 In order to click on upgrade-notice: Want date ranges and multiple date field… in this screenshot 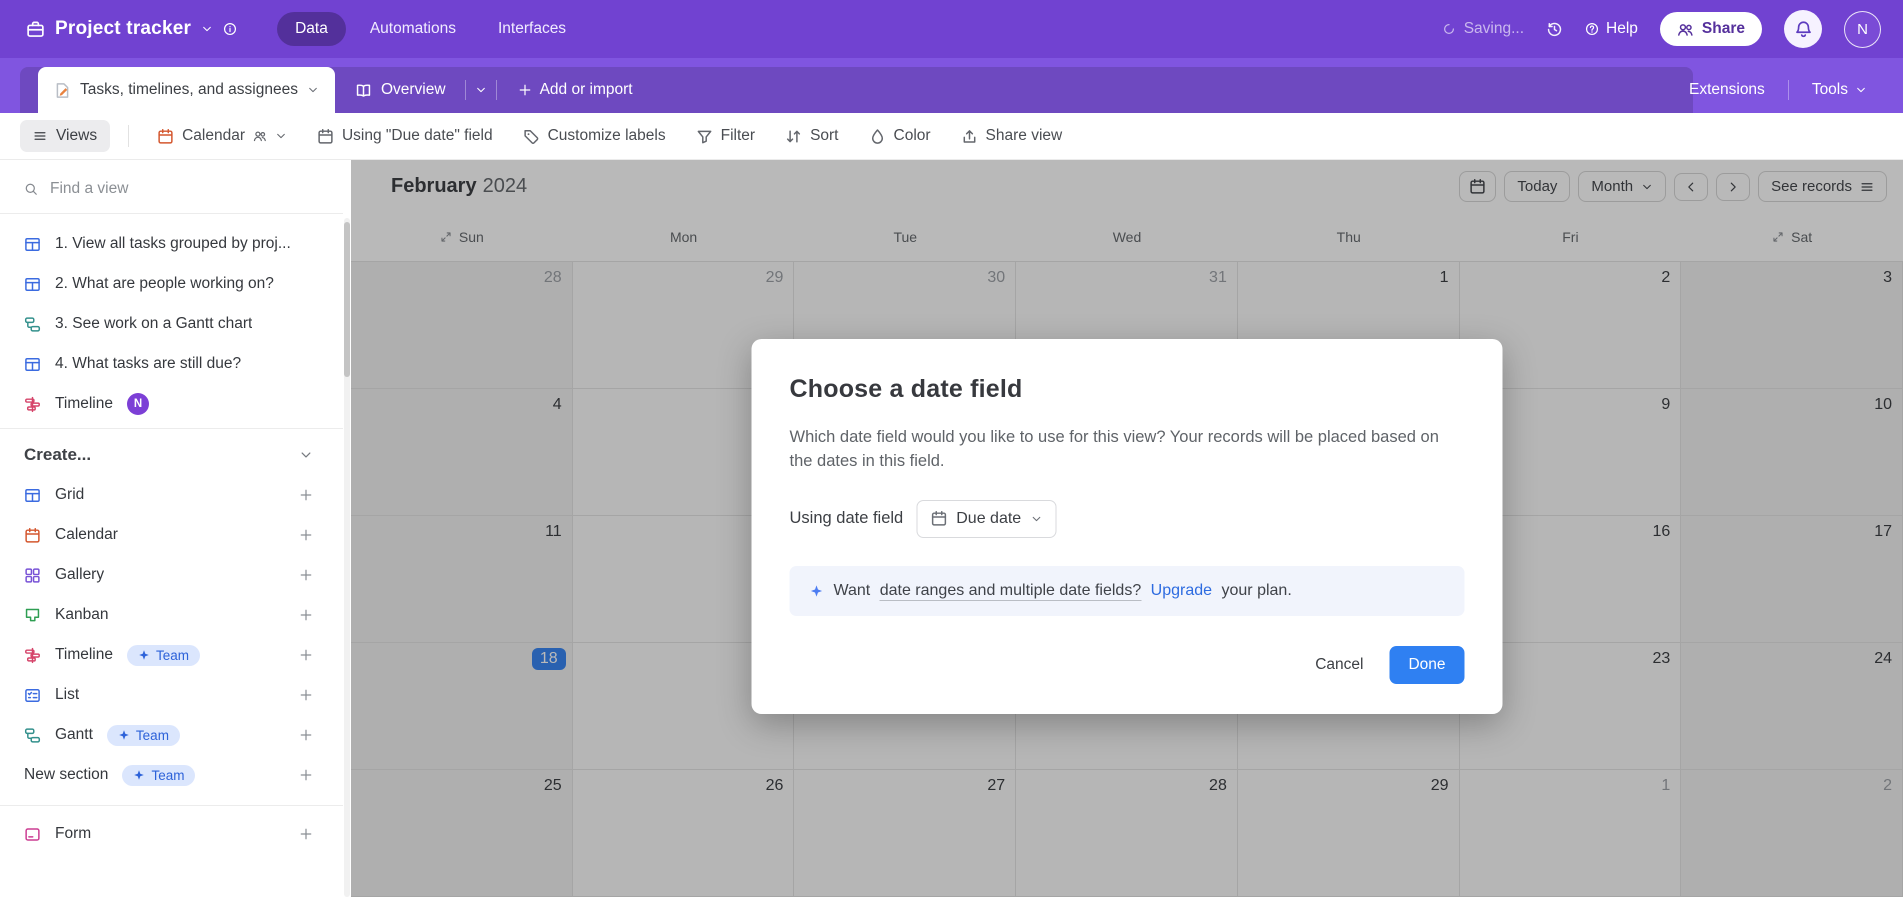, I will do `click(1127, 590)`.